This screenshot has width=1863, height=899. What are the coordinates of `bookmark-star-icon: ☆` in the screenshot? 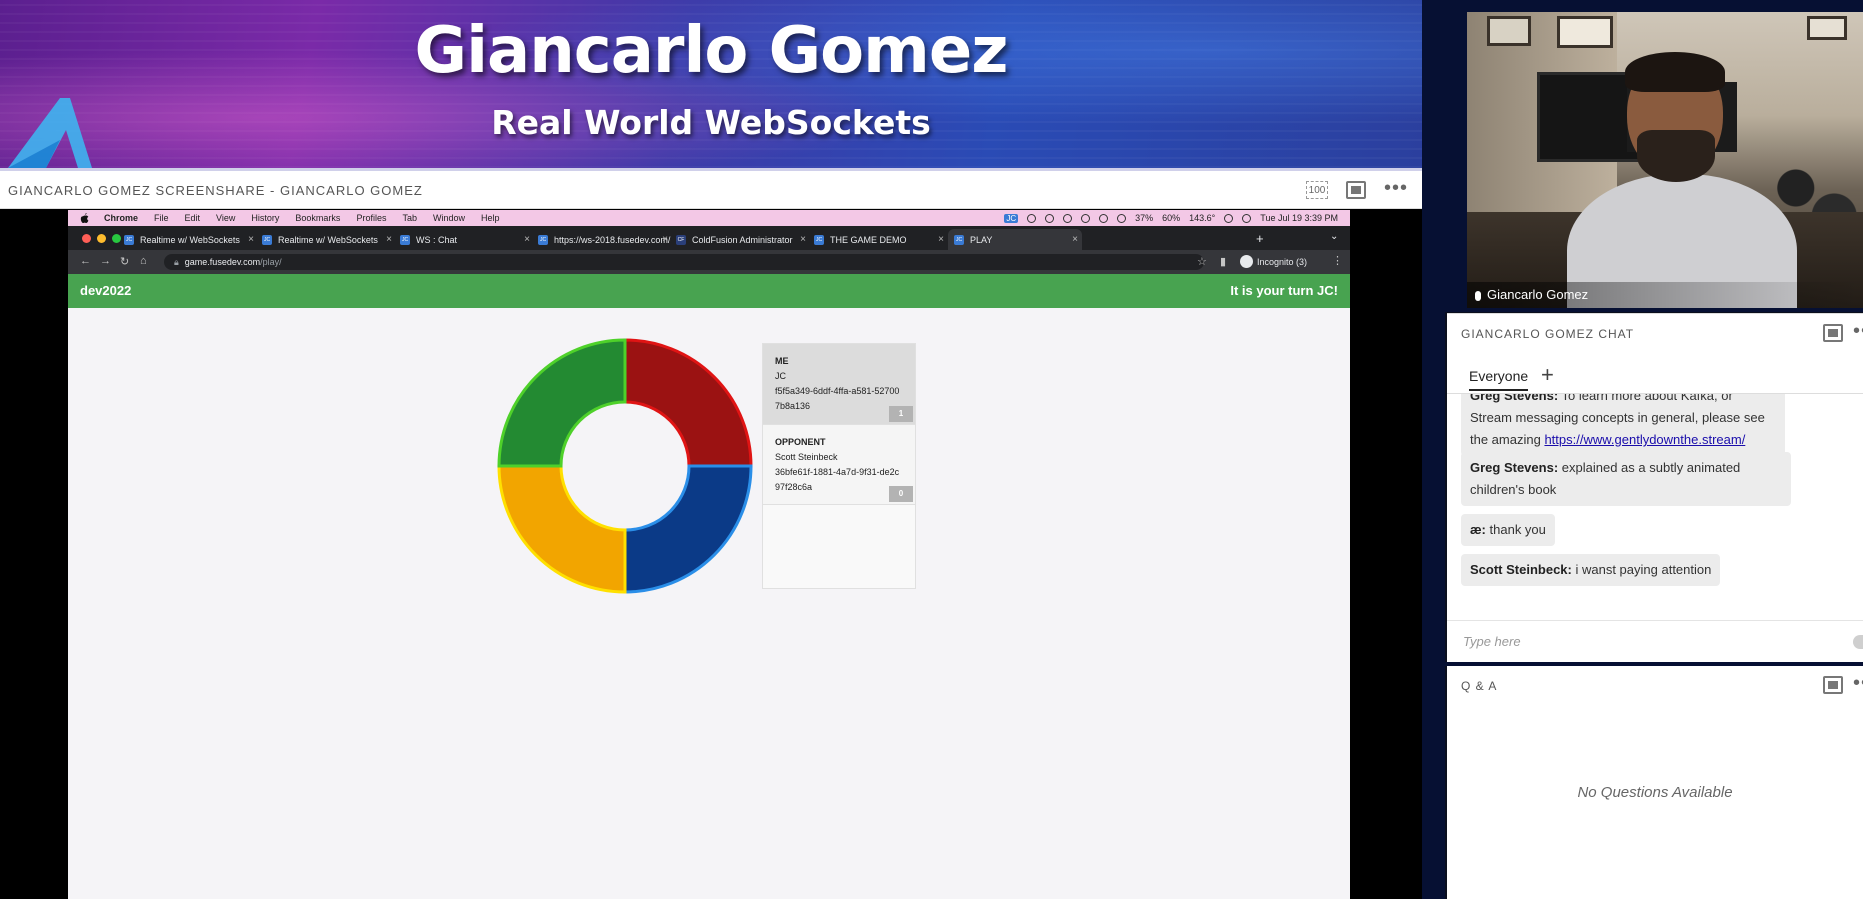 It's located at (1202, 261).